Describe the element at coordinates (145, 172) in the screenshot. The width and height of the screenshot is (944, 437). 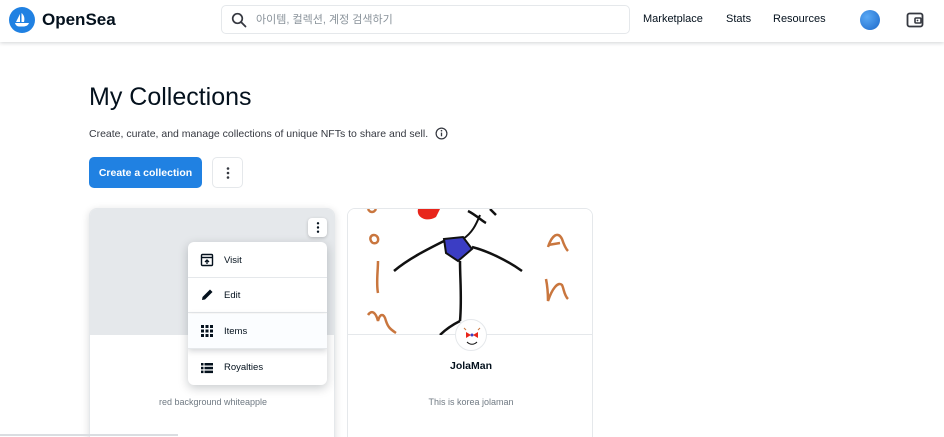
I see `create-collection-button: Create a collection` at that location.